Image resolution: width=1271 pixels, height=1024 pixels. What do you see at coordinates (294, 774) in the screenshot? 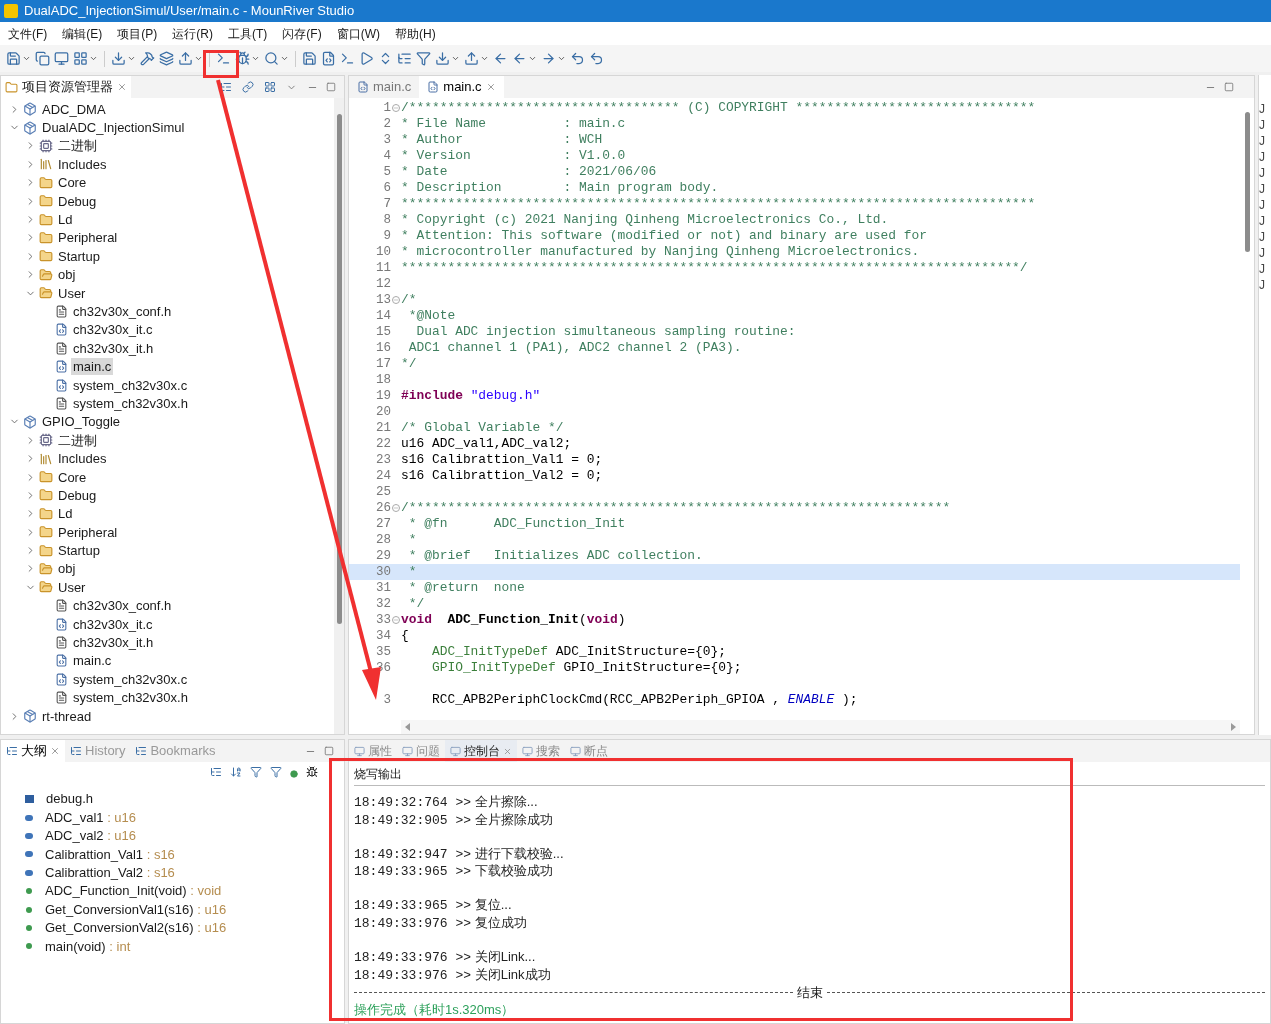
I see `dot-icon` at bounding box center [294, 774].